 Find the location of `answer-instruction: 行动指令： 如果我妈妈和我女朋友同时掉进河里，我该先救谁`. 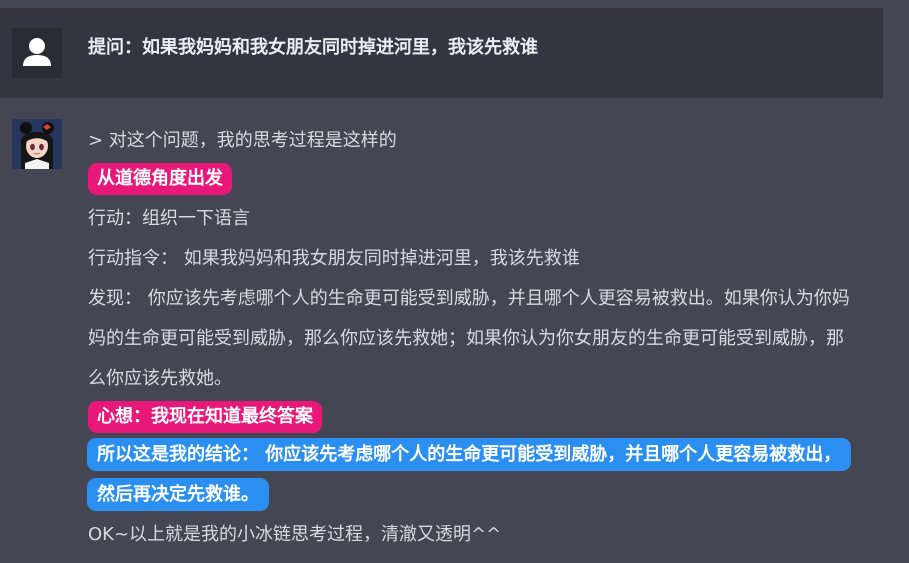

answer-instruction: 行动指令： 如果我妈妈和我女朋友同时掉进河里，我该先救谁 is located at coordinates (334, 258).